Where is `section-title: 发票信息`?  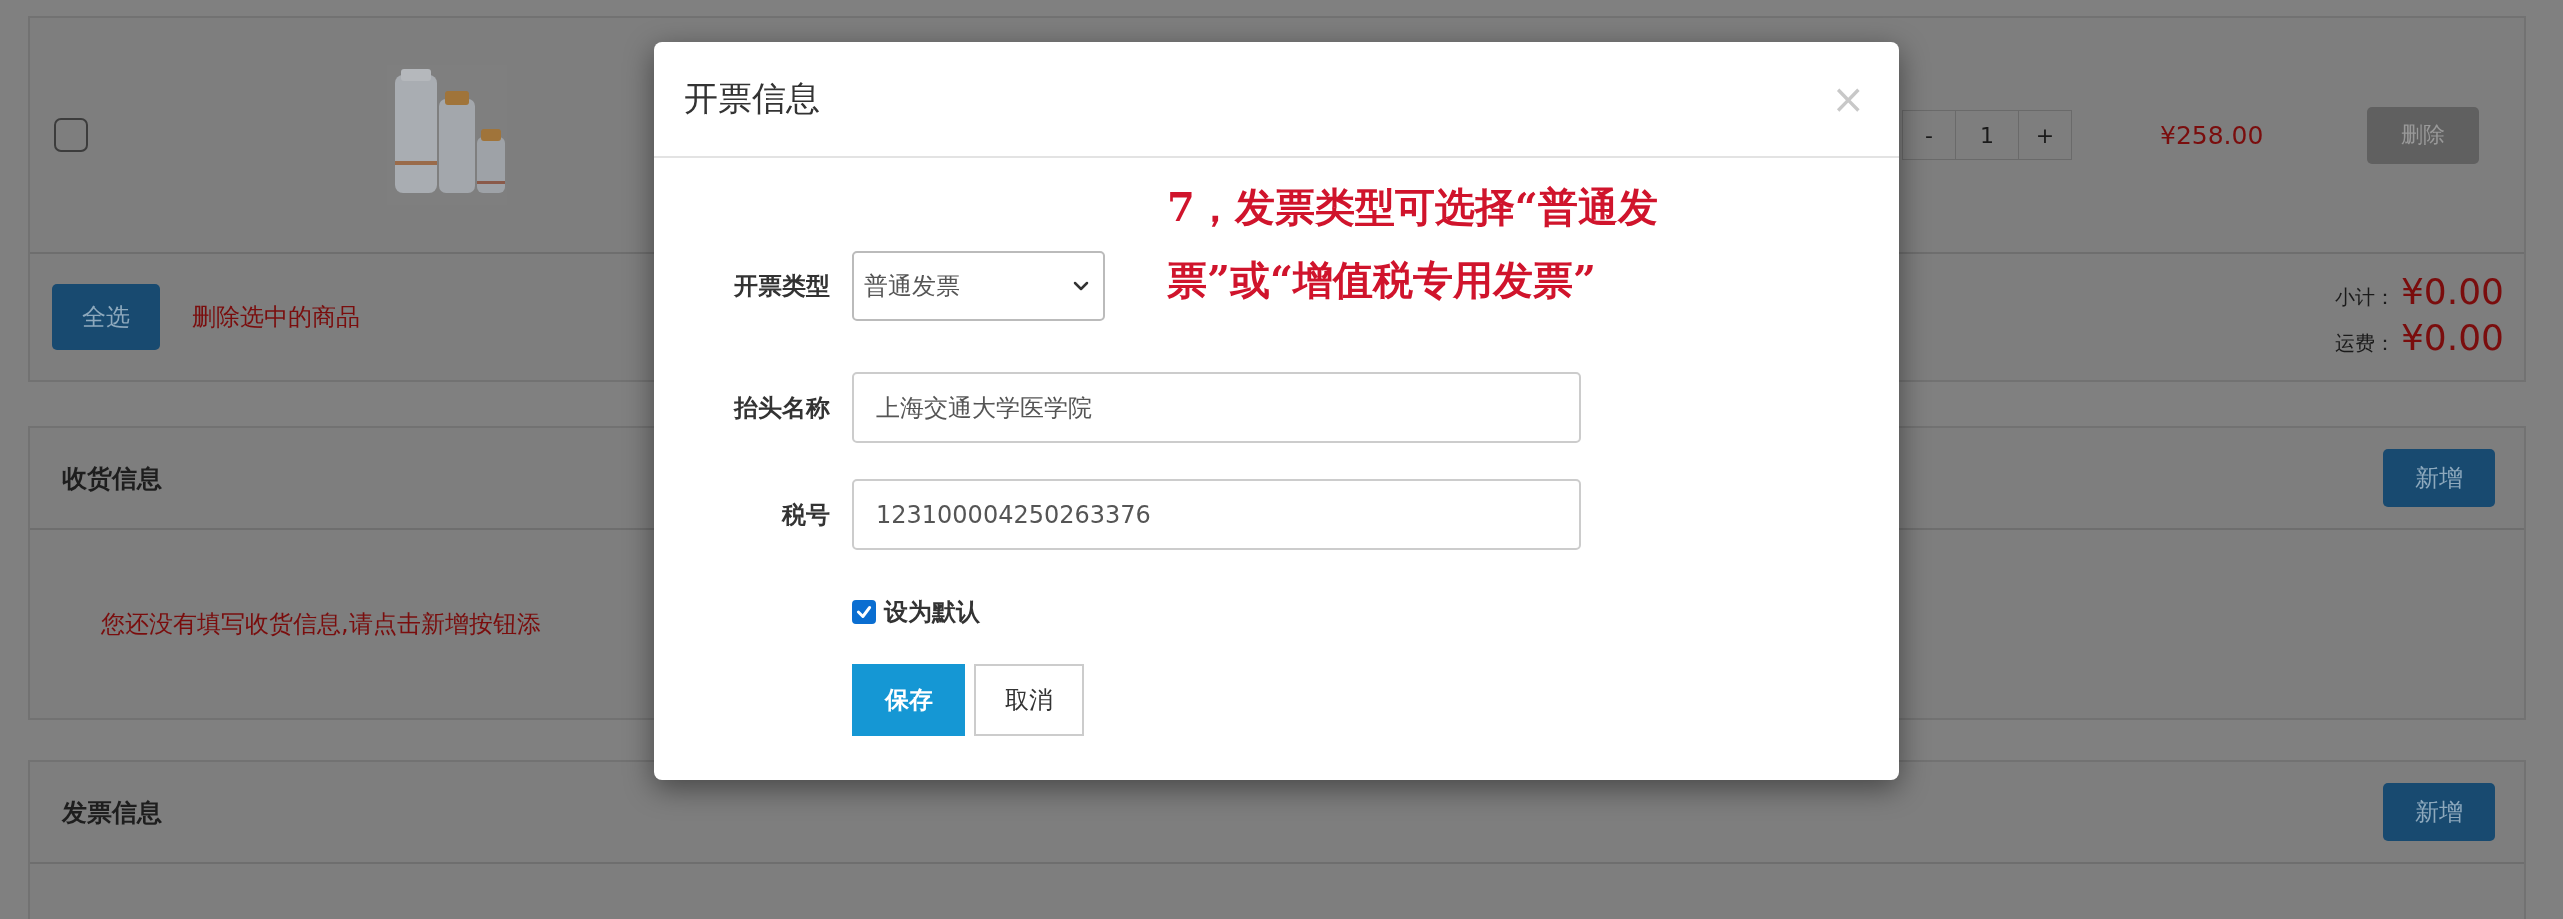
section-title: 发票信息 is located at coordinates (112, 812).